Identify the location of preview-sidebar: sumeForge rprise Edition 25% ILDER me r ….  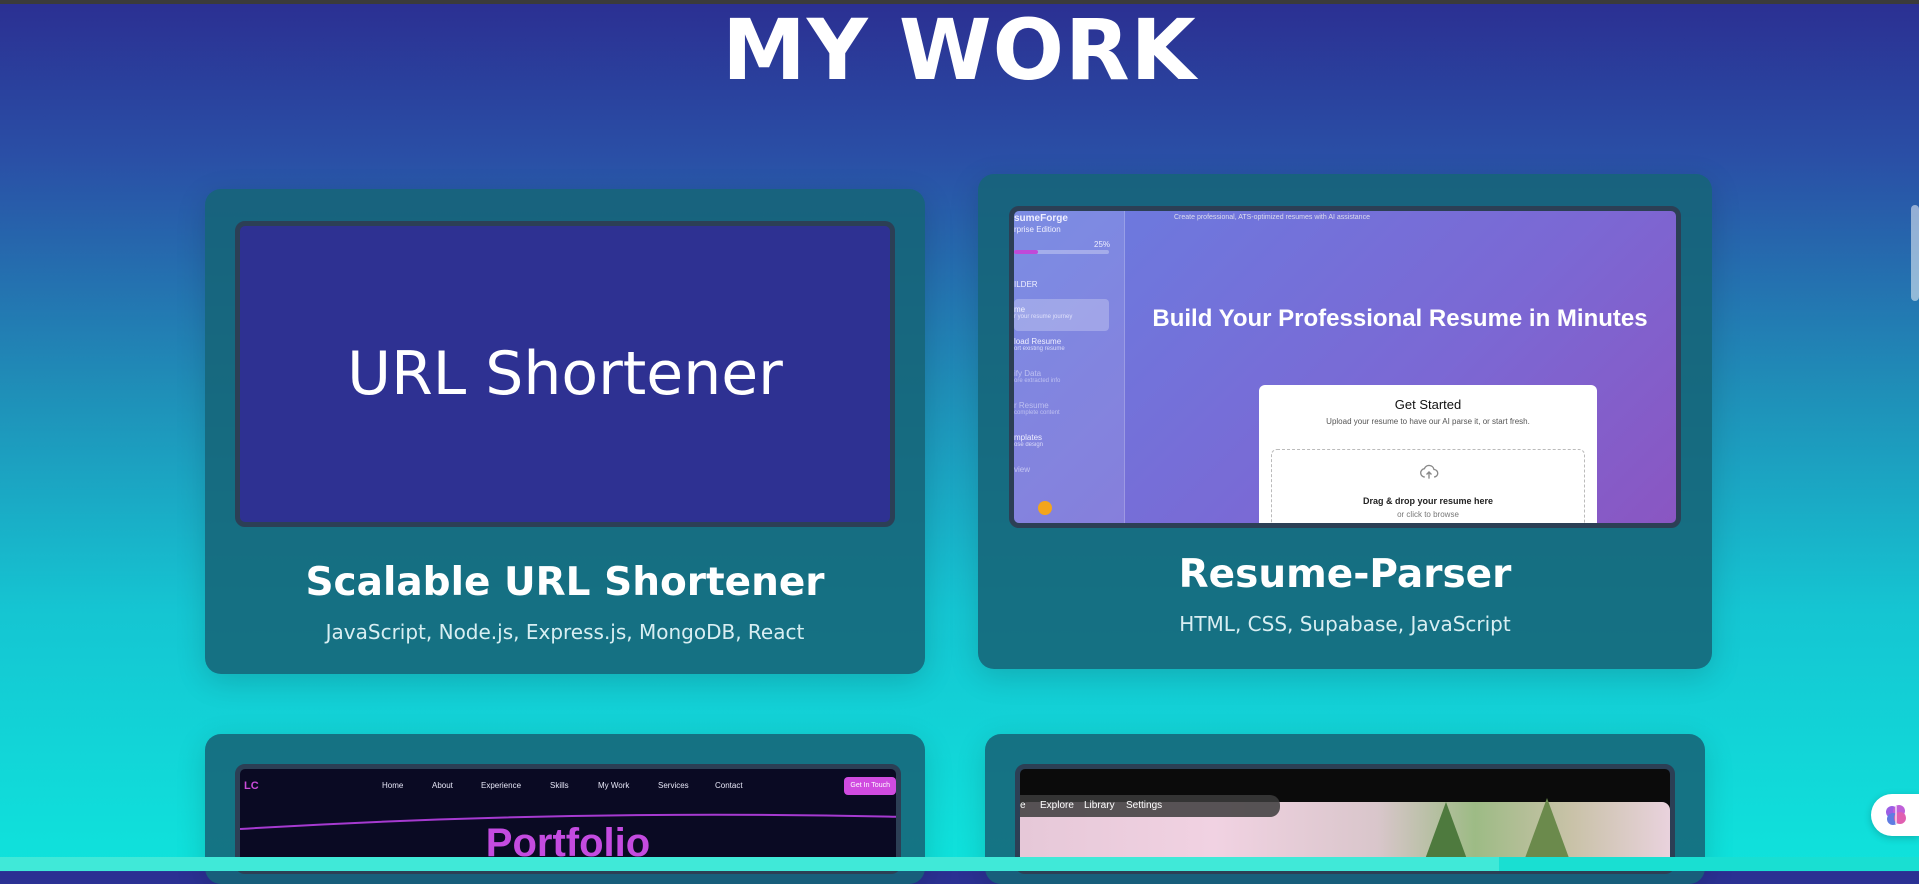
(1069, 367).